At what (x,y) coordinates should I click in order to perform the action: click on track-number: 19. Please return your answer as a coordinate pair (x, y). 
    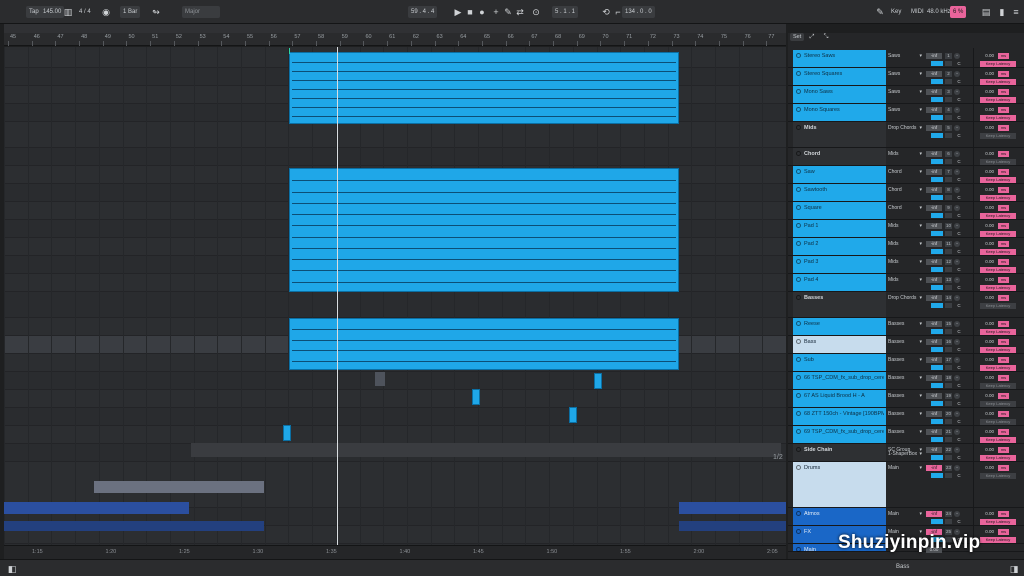
    Looking at the image, I should click on (948, 396).